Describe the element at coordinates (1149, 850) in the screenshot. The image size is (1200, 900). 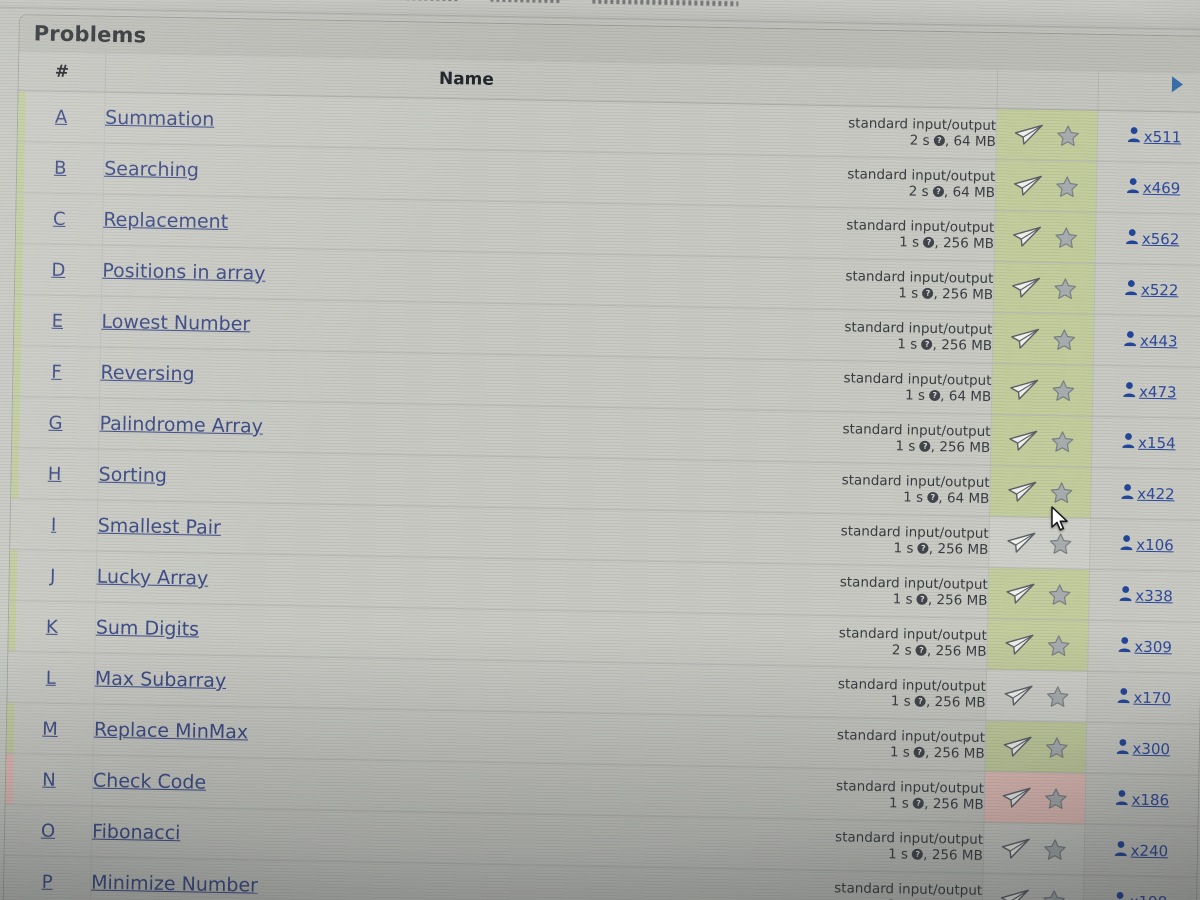
I see `solved-count-link: x240` at that location.